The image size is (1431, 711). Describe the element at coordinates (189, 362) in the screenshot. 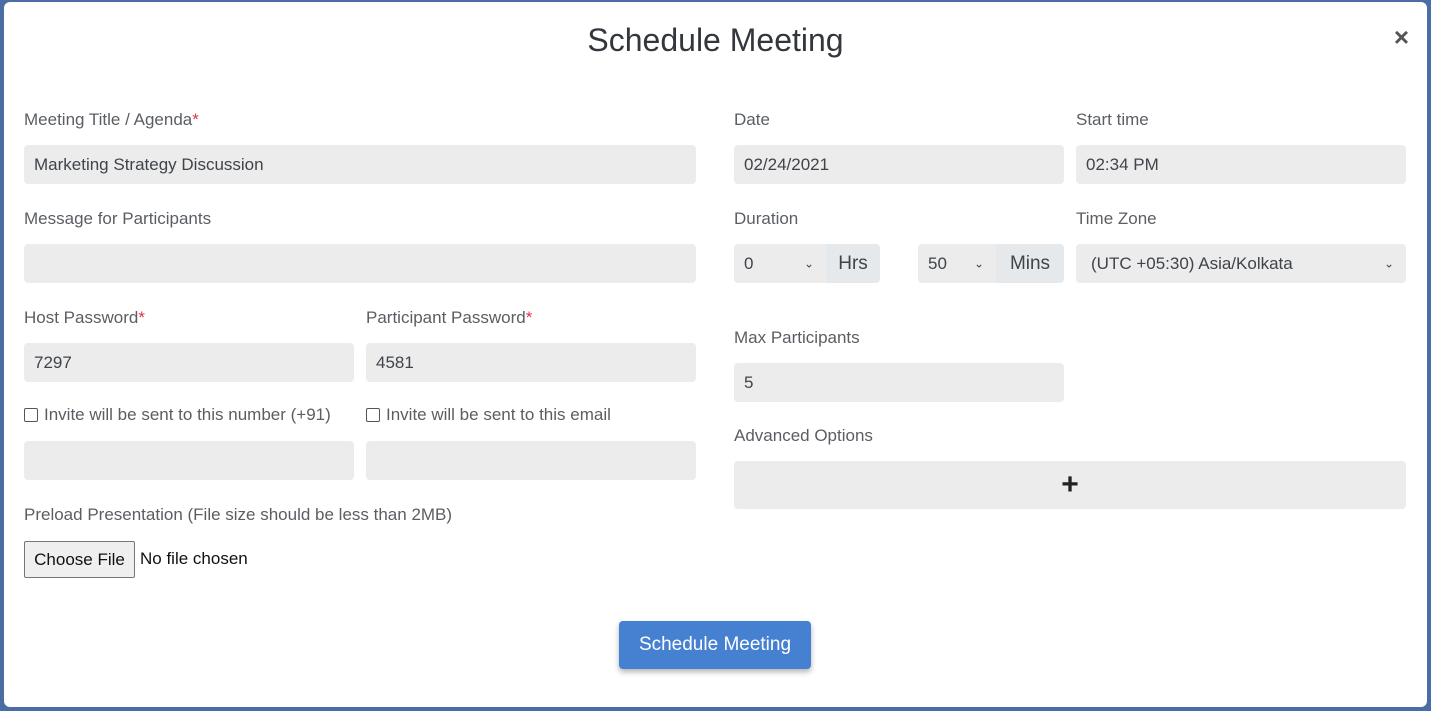

I see `host-password-input: 7297` at that location.